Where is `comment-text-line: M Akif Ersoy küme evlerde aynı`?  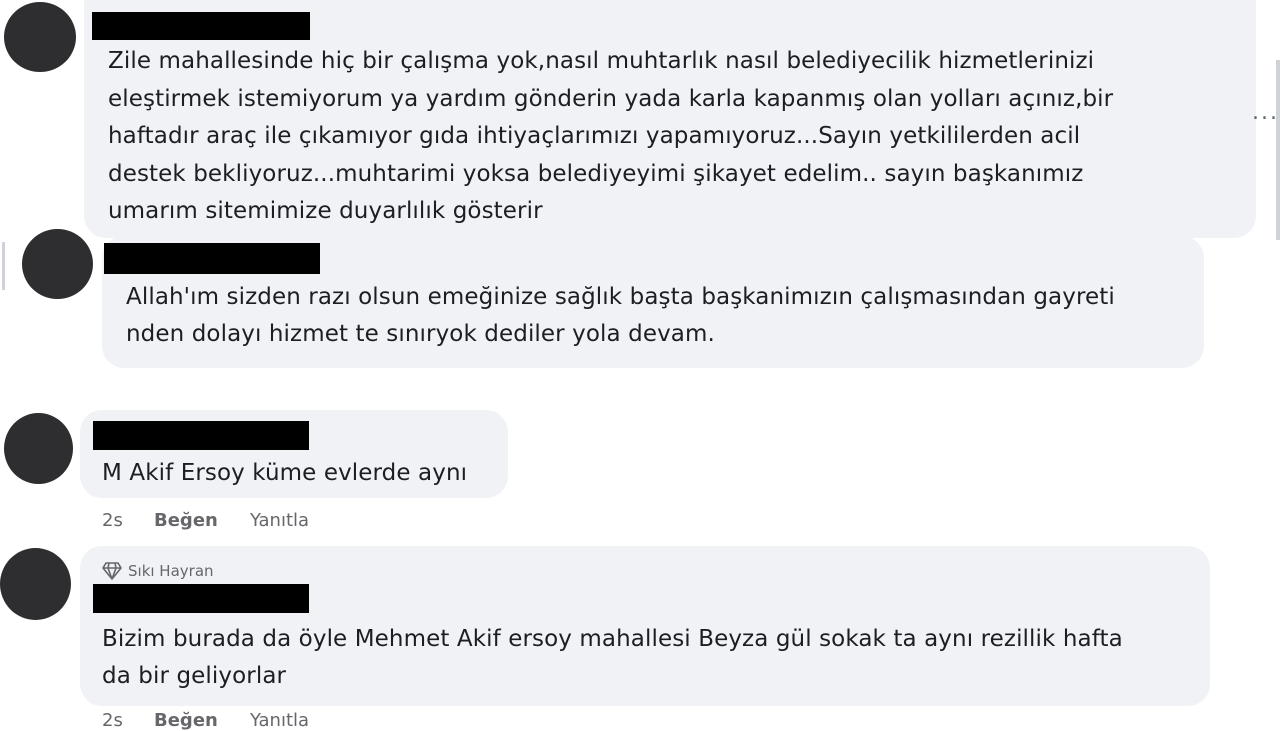
comment-text-line: M Akif Ersoy küme evlerde aynı is located at coordinates (285, 473).